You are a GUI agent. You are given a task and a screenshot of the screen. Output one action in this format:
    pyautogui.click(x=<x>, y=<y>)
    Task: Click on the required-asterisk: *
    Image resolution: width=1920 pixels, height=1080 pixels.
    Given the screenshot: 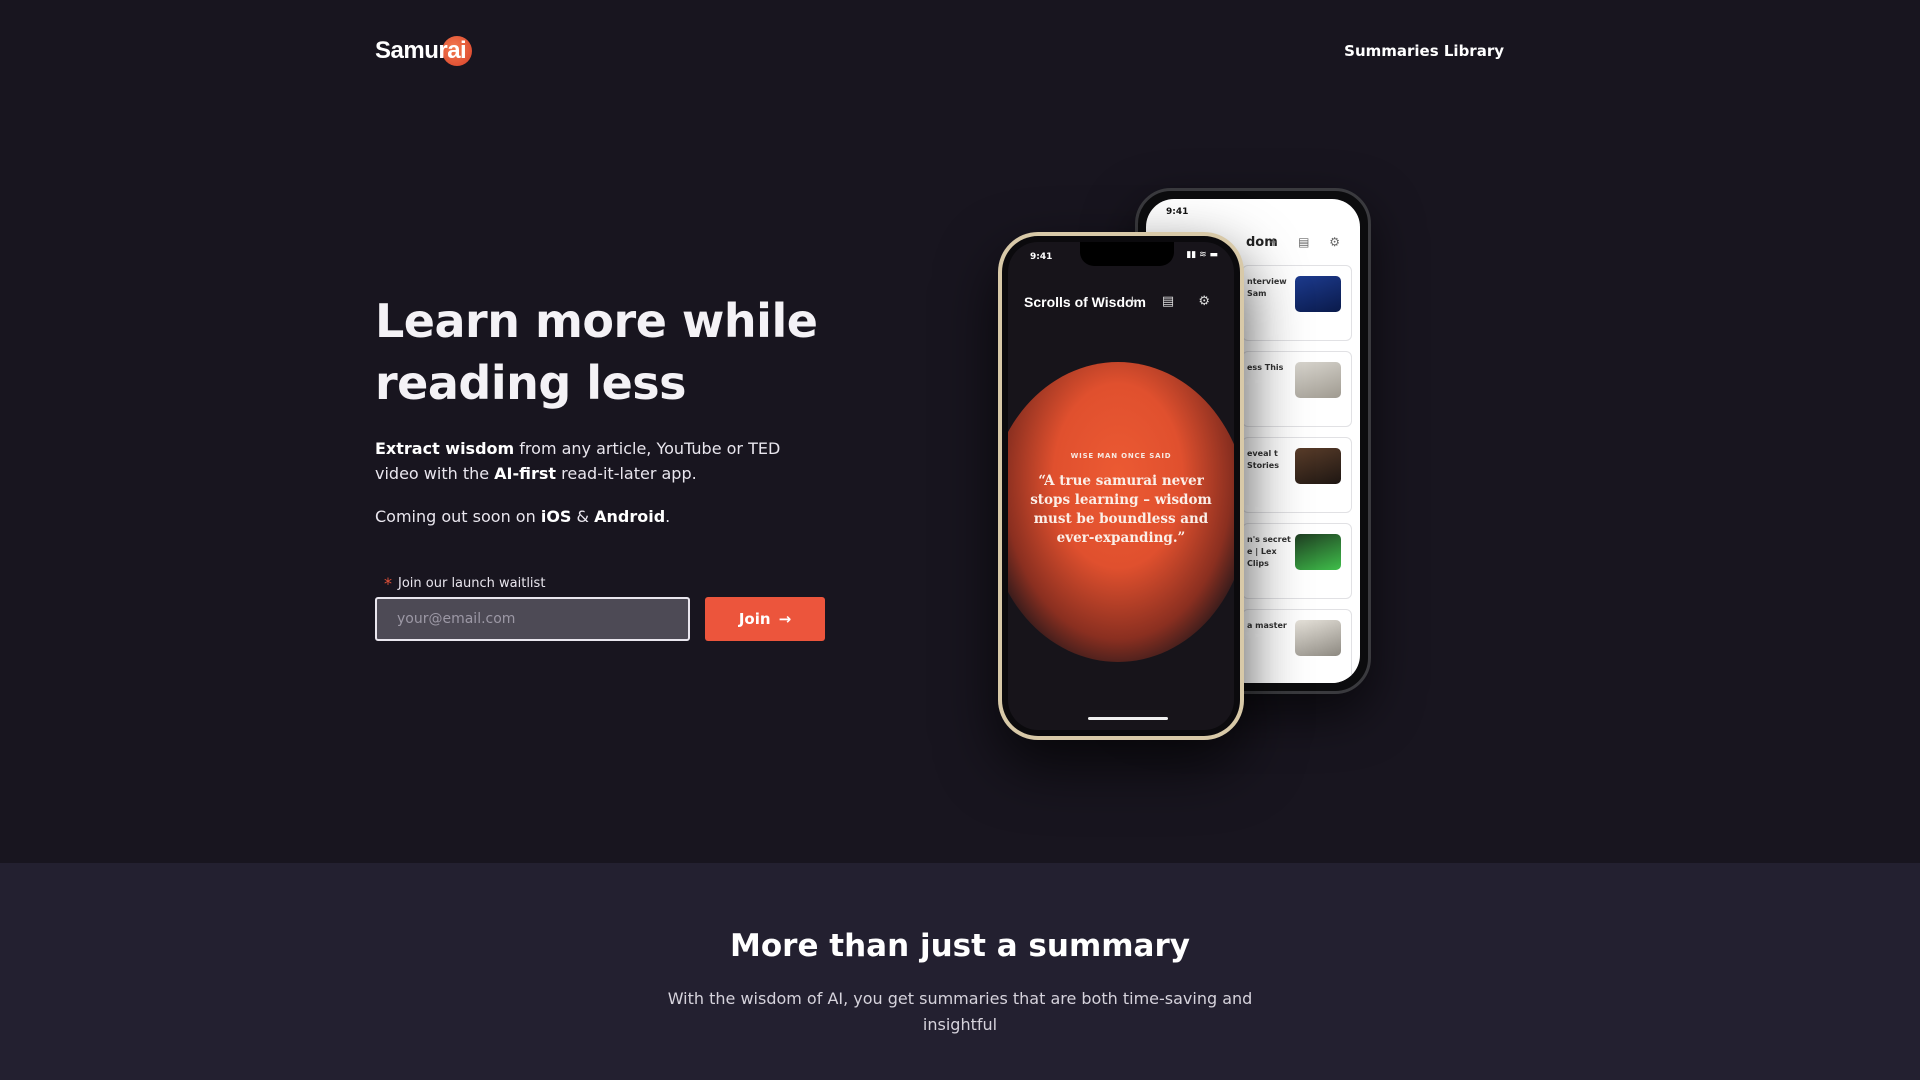 What is the action you would take?
    pyautogui.click(x=388, y=583)
    